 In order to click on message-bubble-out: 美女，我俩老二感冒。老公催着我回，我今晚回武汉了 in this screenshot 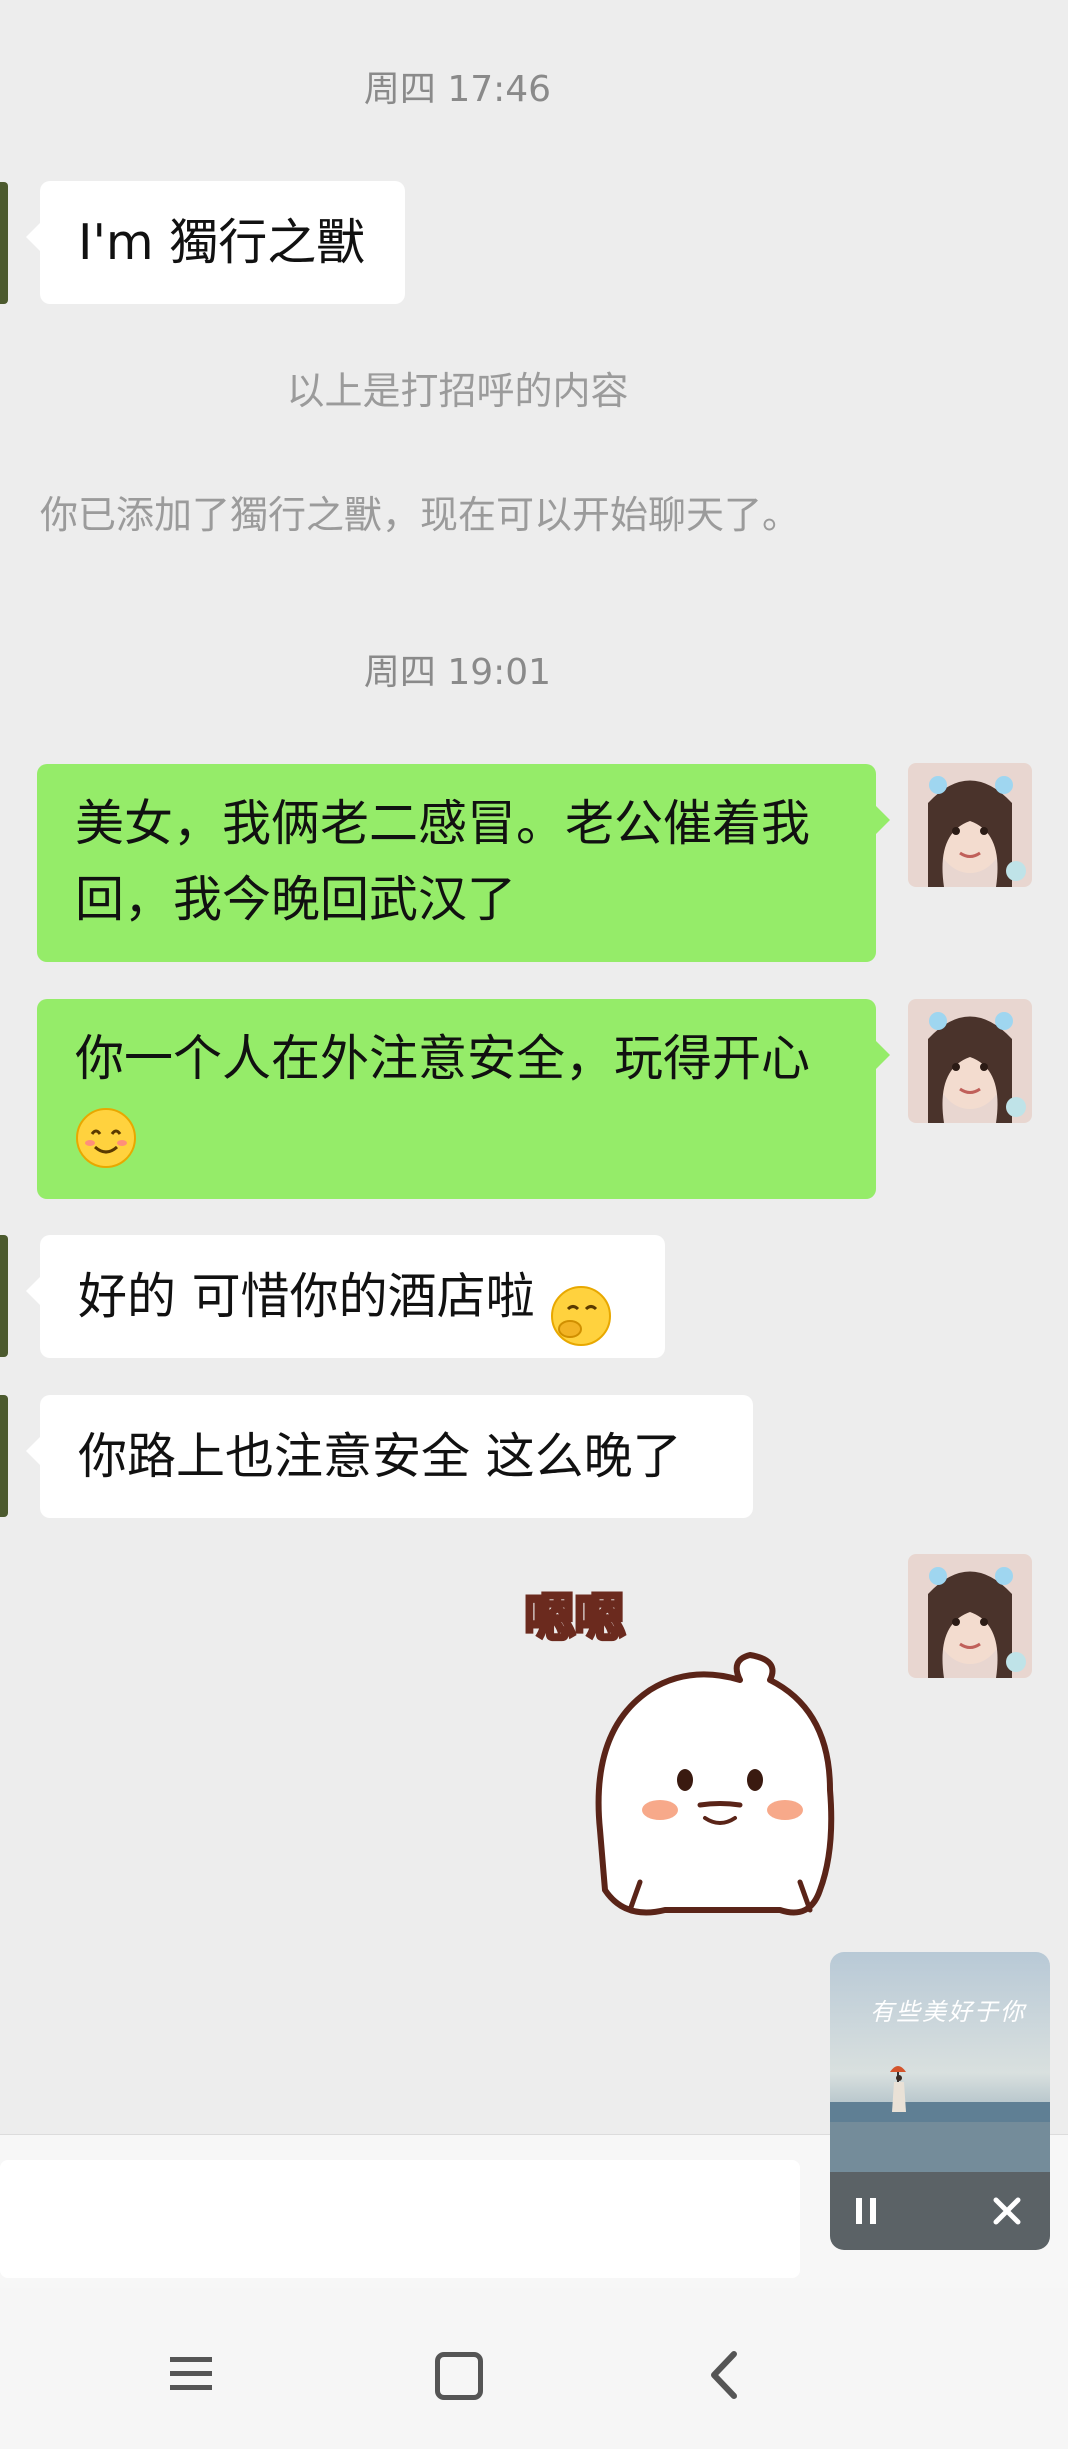, I will do `click(463, 863)`.